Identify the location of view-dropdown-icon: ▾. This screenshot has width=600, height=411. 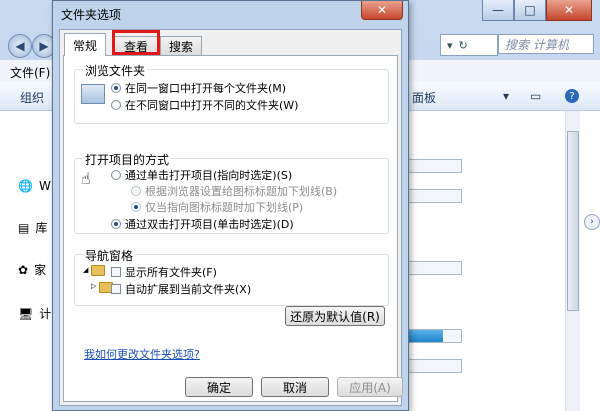
(506, 96).